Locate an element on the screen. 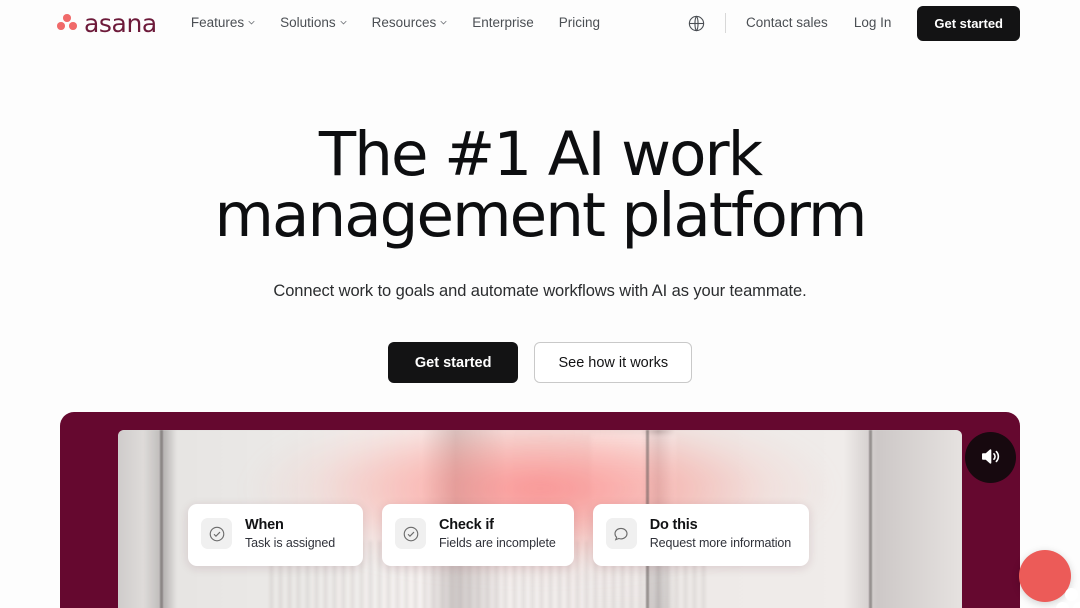 Image resolution: width=1080 pixels, height=608 pixels. asana-logo: asana is located at coordinates (107, 23).